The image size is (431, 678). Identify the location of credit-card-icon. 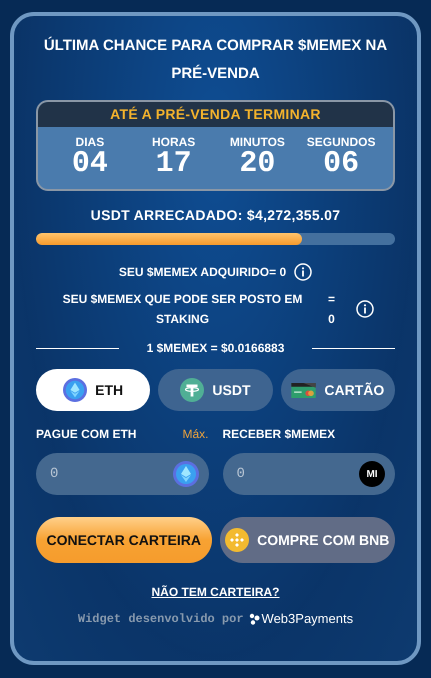
(303, 390).